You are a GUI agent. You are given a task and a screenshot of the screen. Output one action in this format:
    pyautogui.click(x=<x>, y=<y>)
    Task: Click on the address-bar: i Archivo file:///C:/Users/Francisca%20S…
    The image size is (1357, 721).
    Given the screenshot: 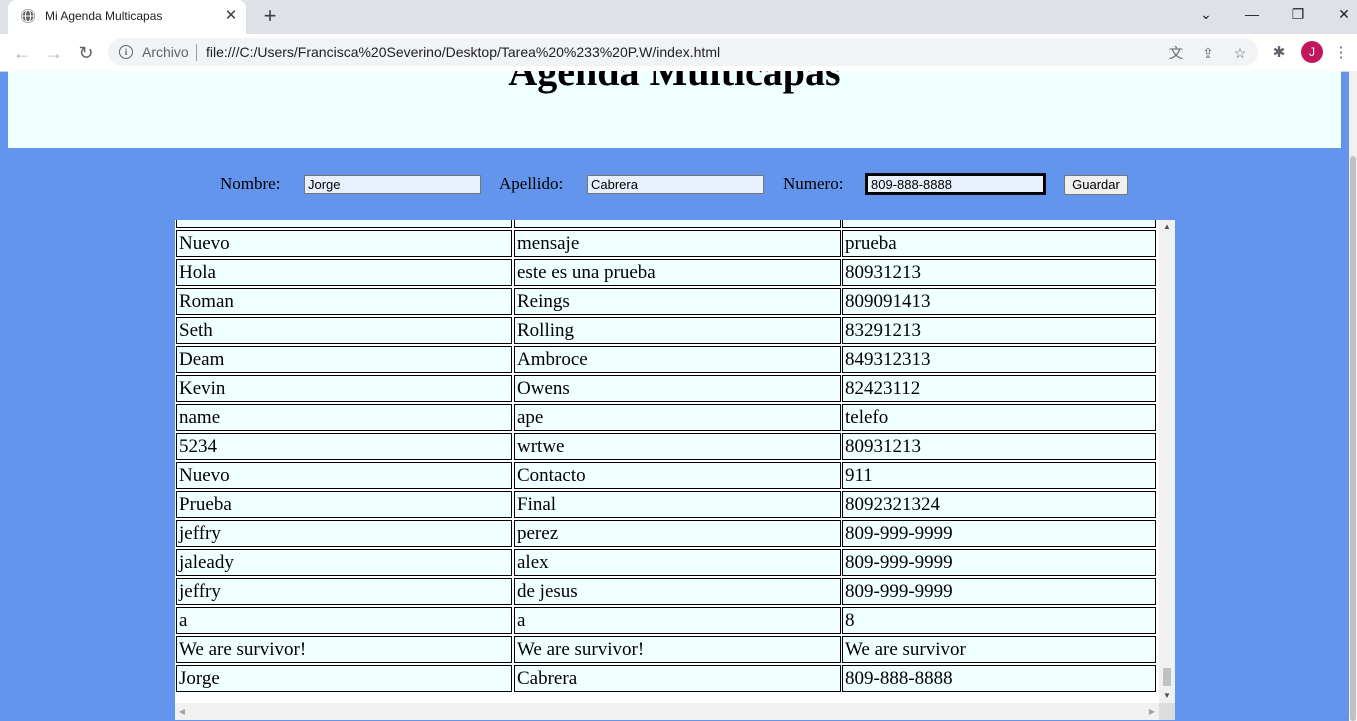 What is the action you would take?
    pyautogui.click(x=683, y=52)
    